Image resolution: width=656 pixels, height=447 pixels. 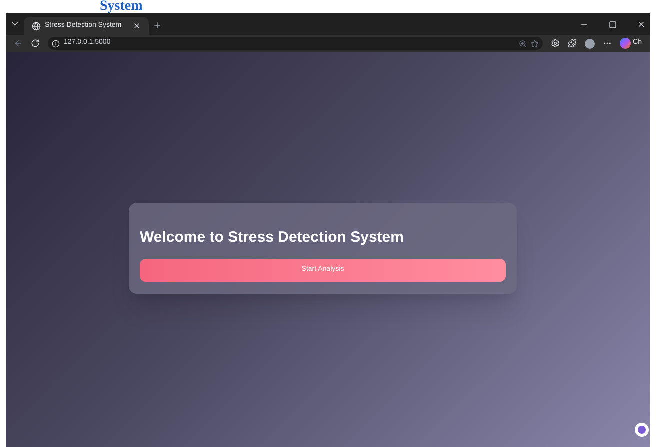 What do you see at coordinates (121, 6) in the screenshot?
I see `document-heading: System` at bounding box center [121, 6].